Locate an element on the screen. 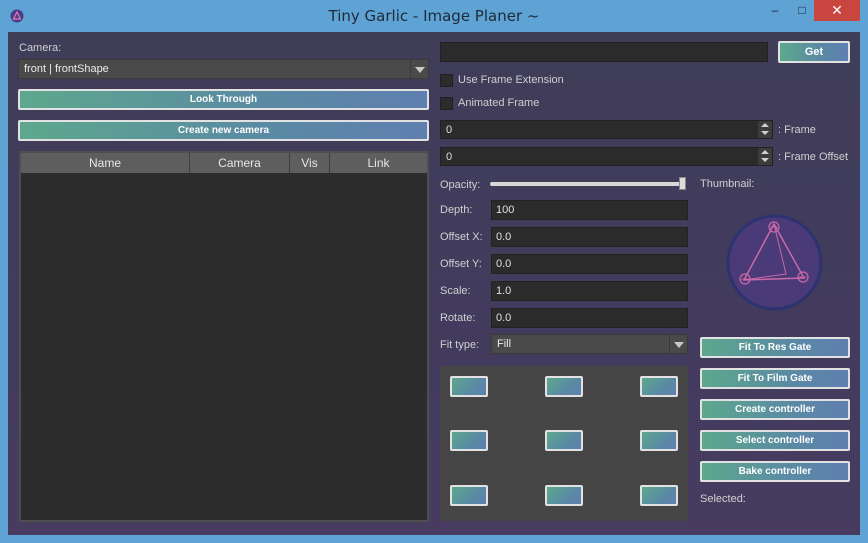 Image resolution: width=868 pixels, height=543 pixels. create-camera-button: Create new camera is located at coordinates (223, 130).